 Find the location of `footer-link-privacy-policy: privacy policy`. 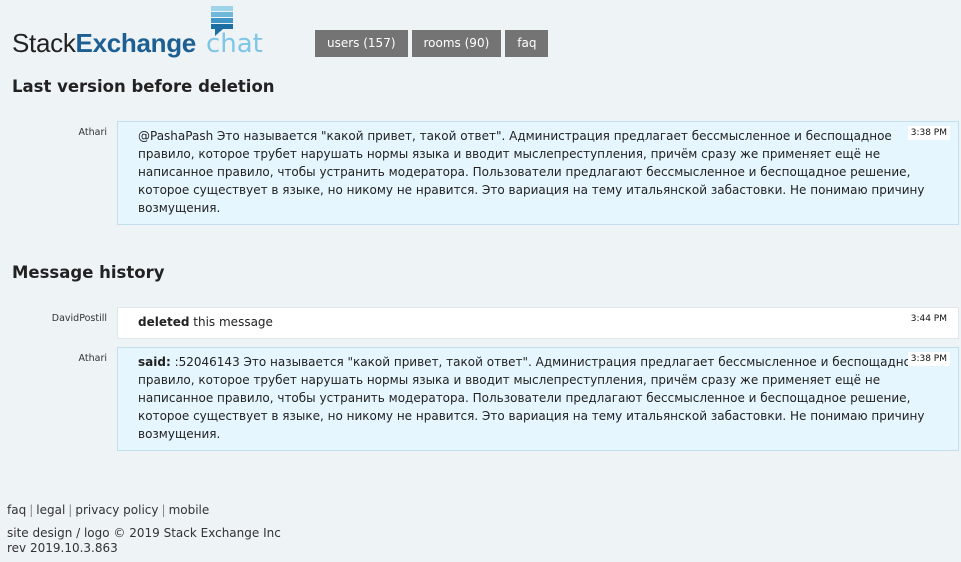

footer-link-privacy-policy: privacy policy is located at coordinates (116, 510).